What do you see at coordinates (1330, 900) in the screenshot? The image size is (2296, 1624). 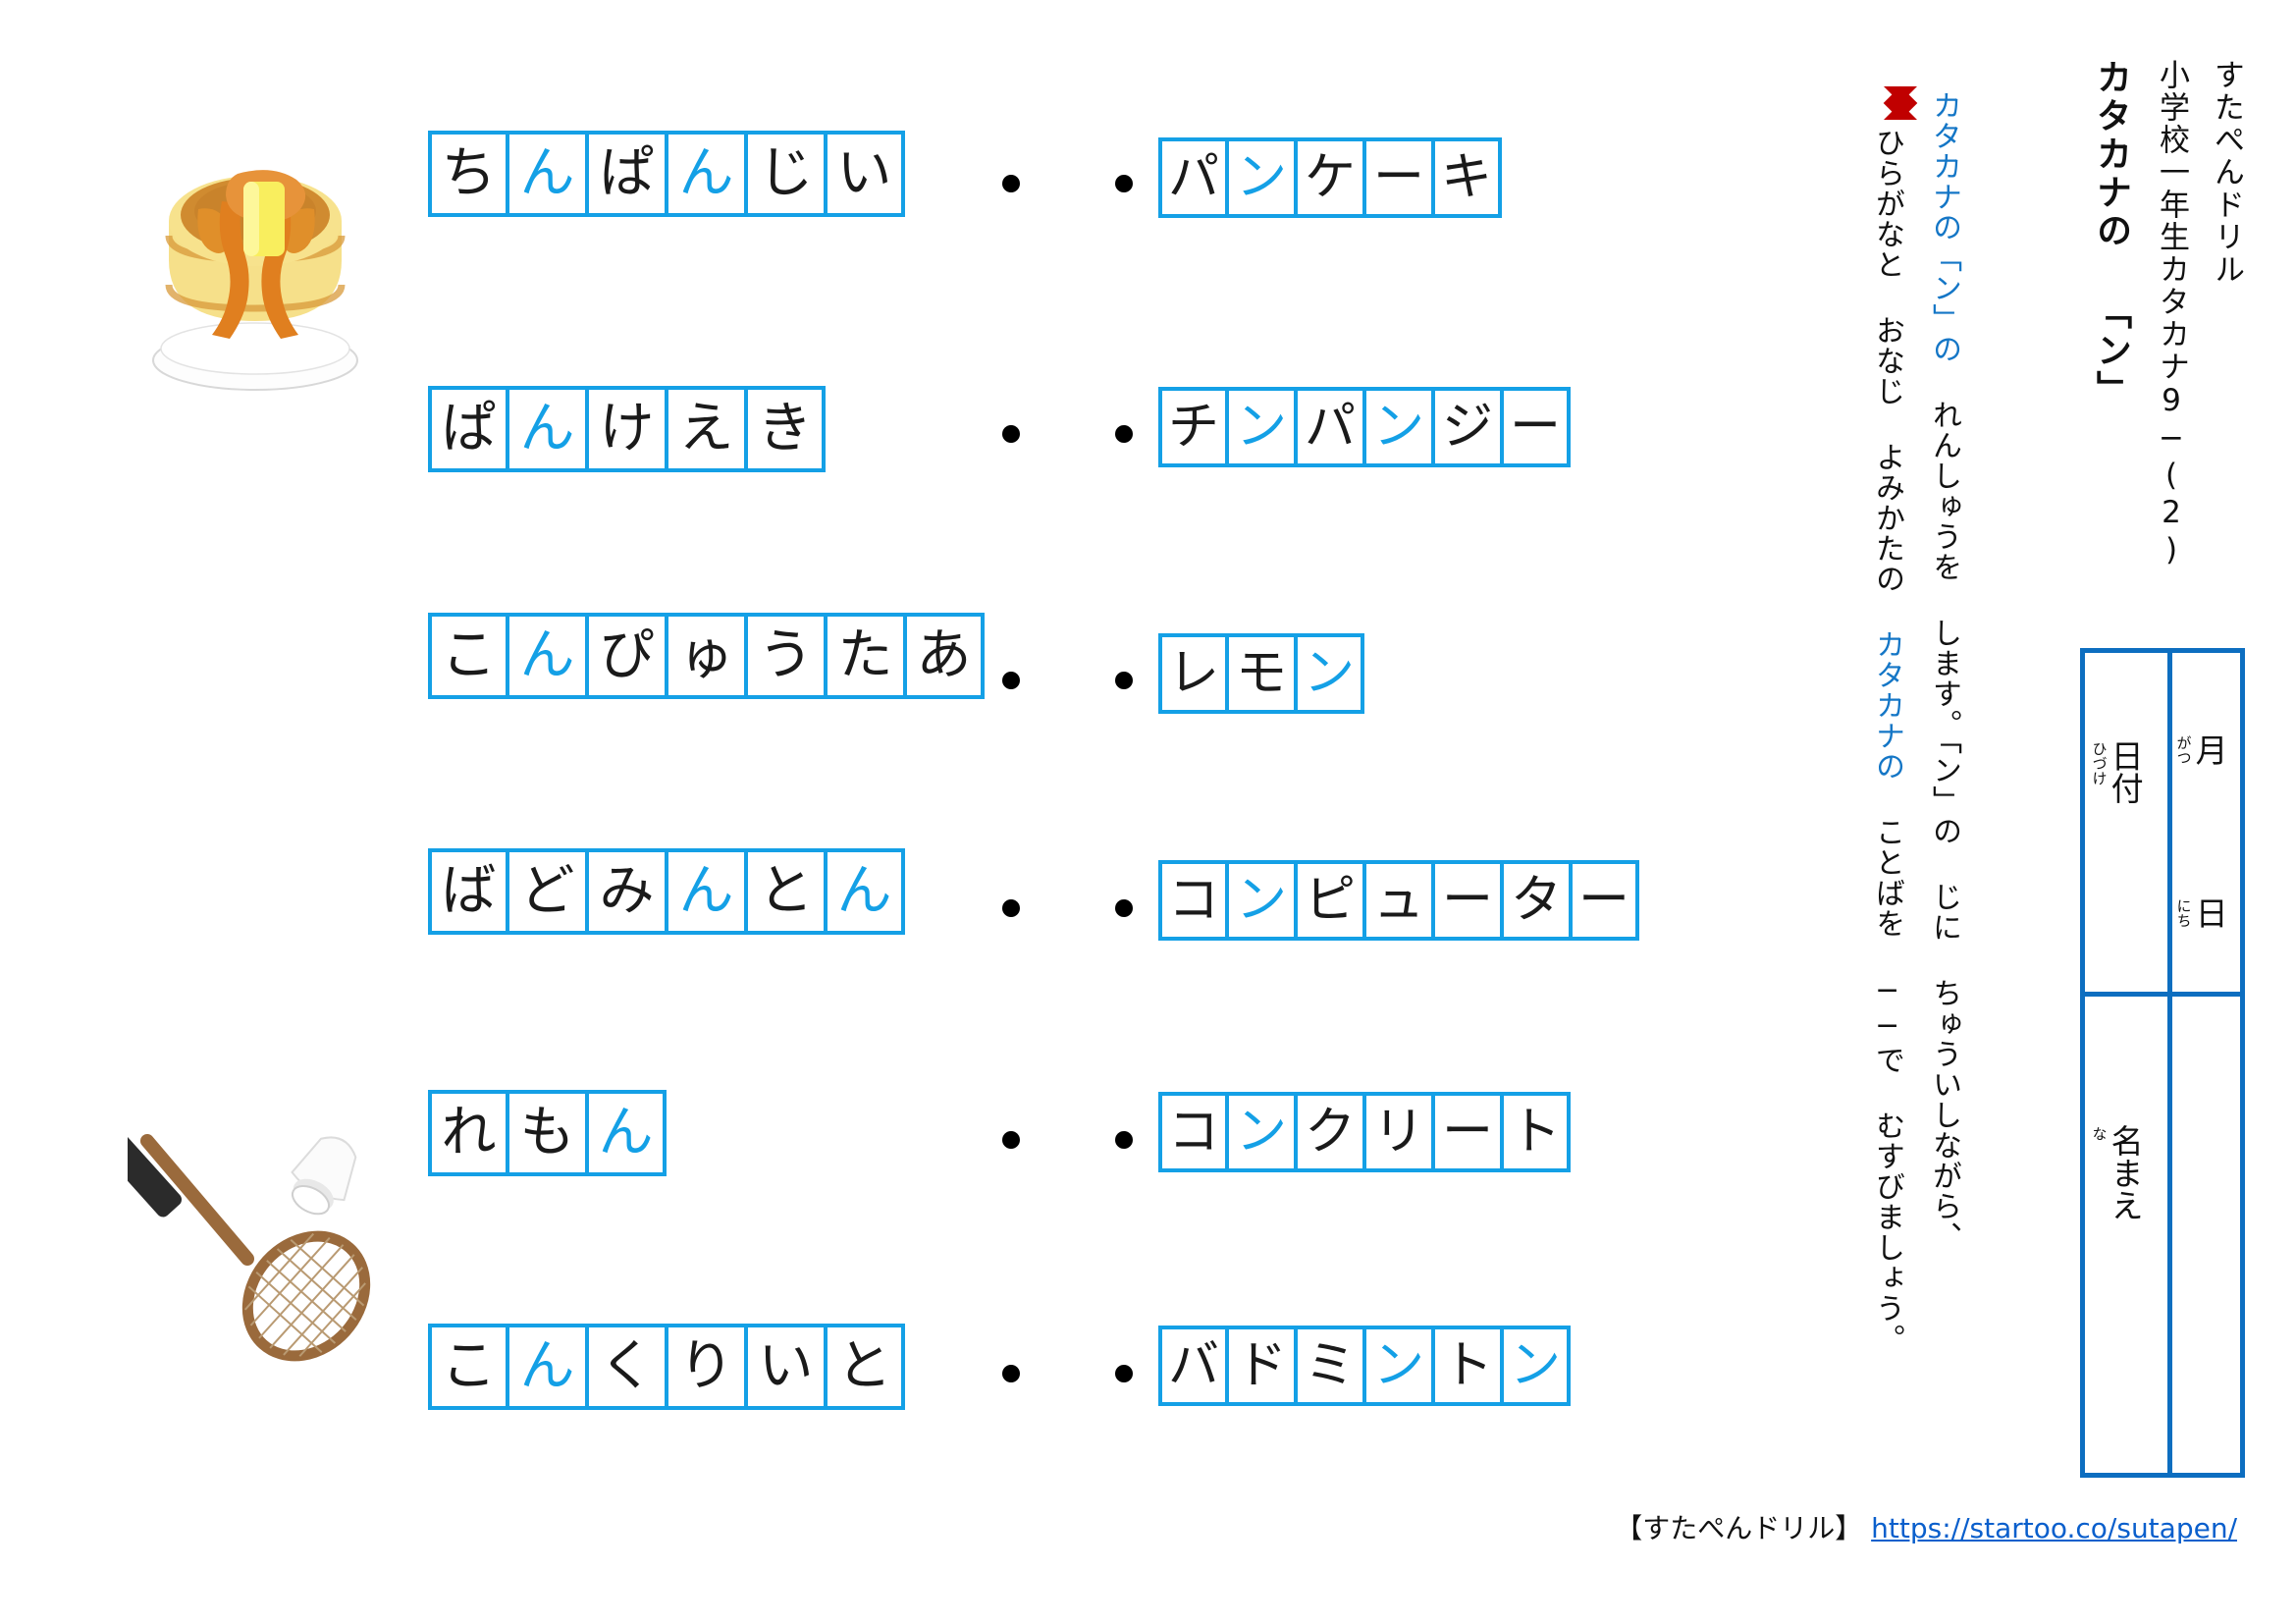 I see `character-cell: ピ` at bounding box center [1330, 900].